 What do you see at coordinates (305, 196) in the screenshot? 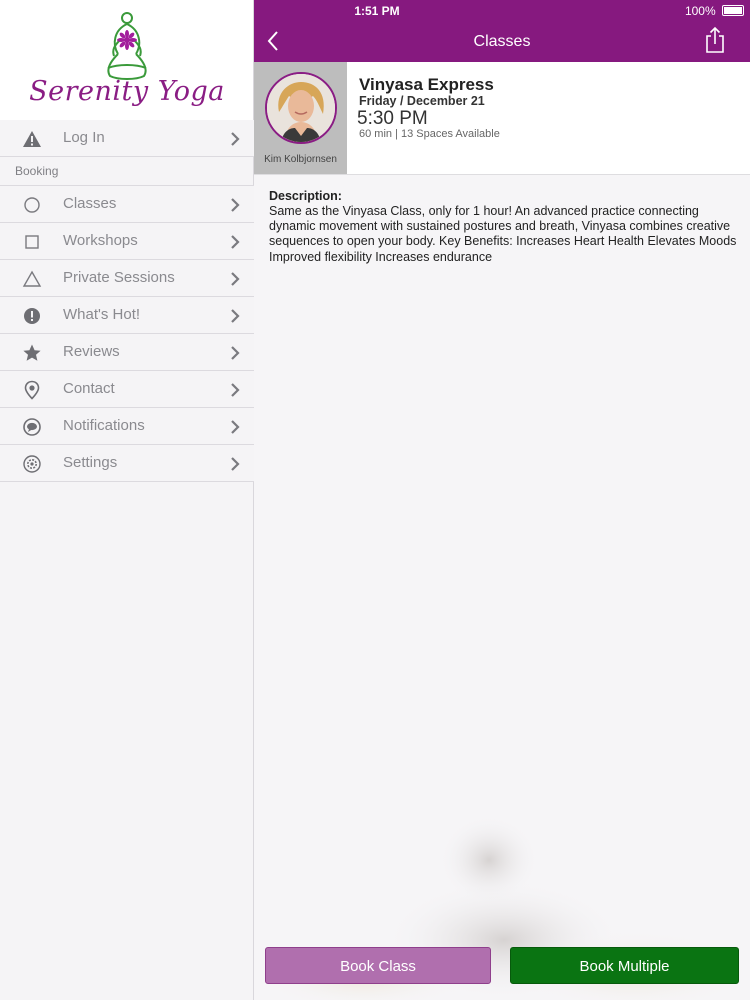
I see `description-label: Description:` at bounding box center [305, 196].